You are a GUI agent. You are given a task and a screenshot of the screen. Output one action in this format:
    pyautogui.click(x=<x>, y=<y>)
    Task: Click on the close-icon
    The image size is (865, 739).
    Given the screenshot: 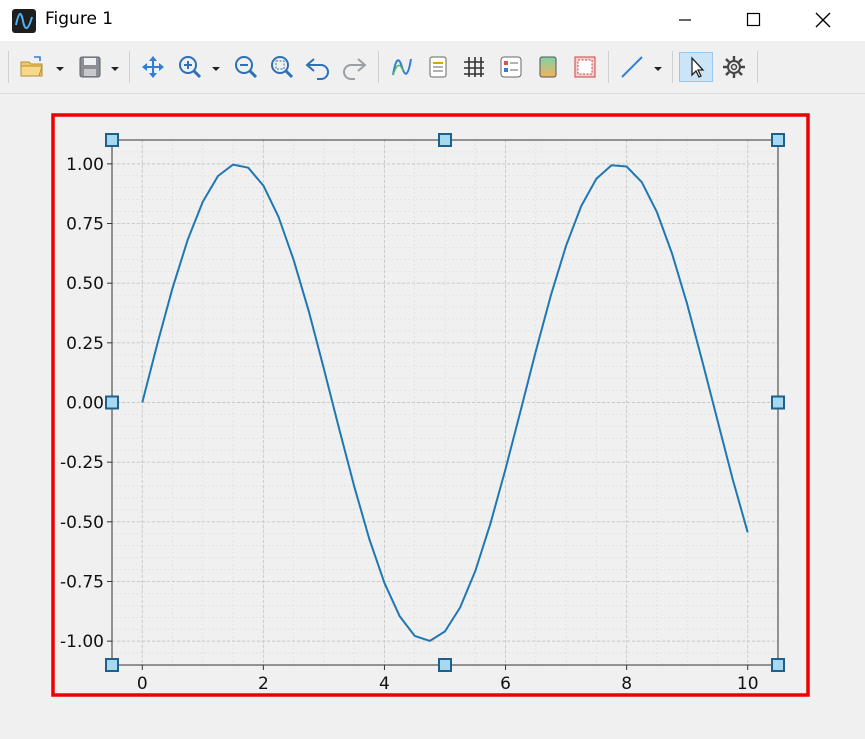 What is the action you would take?
    pyautogui.click(x=823, y=20)
    